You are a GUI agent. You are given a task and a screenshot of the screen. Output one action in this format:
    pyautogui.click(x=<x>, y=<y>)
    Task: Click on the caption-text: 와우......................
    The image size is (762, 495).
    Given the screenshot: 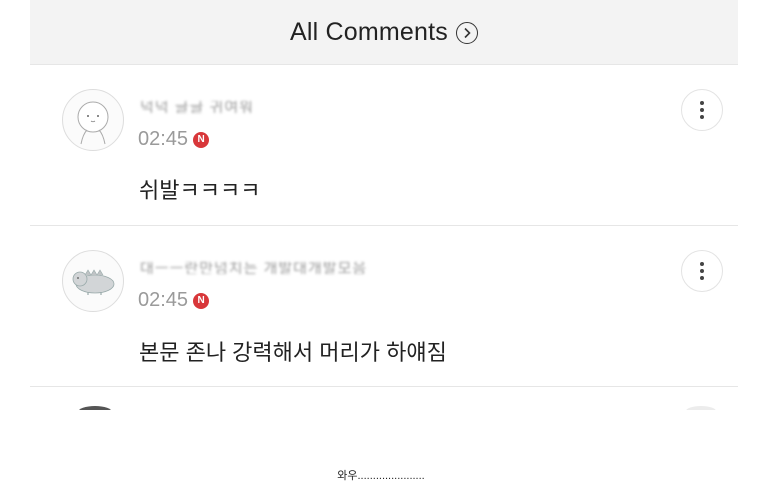 What is the action you would take?
    pyautogui.click(x=381, y=476)
    